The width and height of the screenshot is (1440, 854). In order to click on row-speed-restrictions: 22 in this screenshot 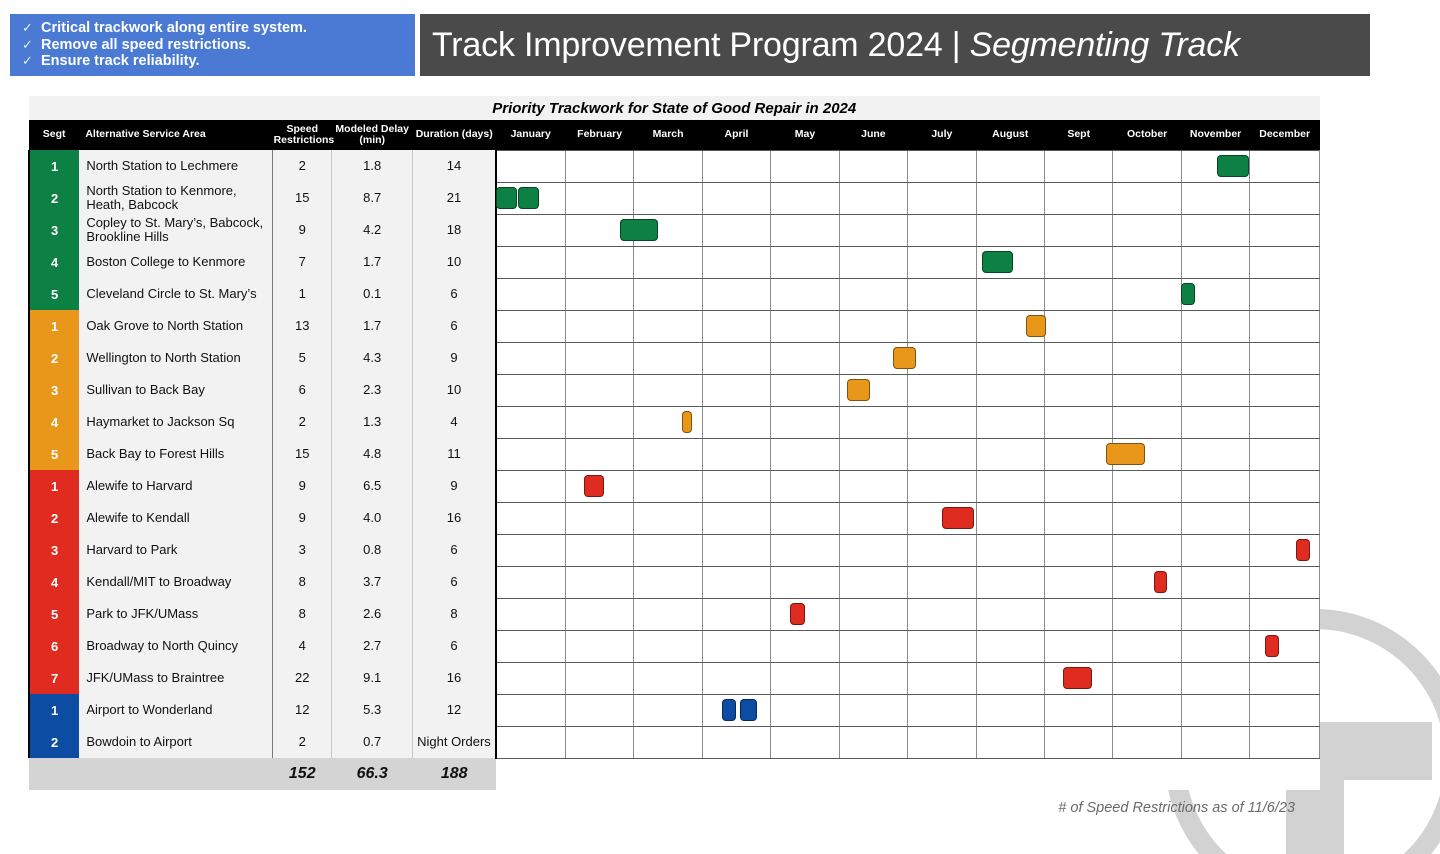, I will do `click(302, 678)`.